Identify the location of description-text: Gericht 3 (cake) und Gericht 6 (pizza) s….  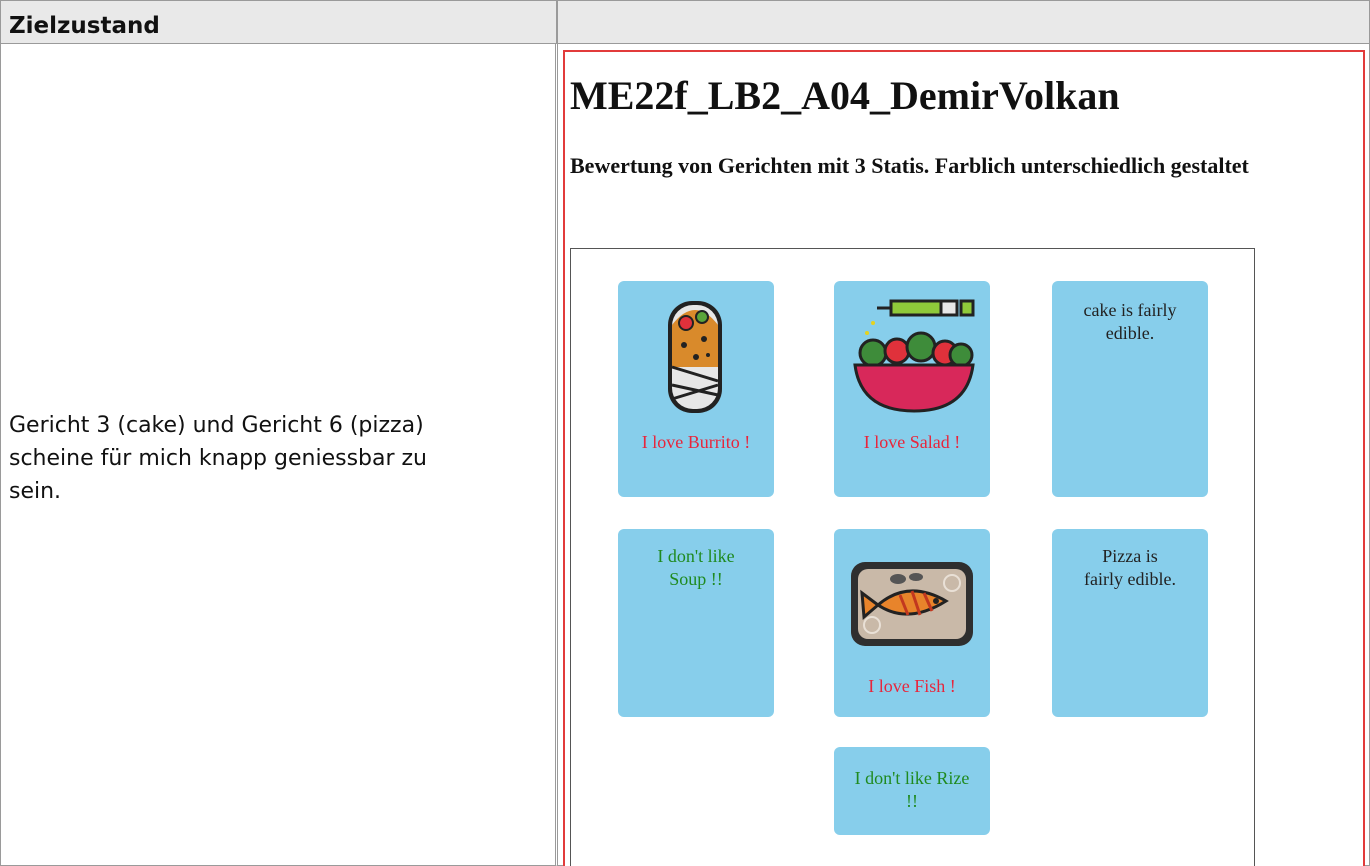
(218, 458).